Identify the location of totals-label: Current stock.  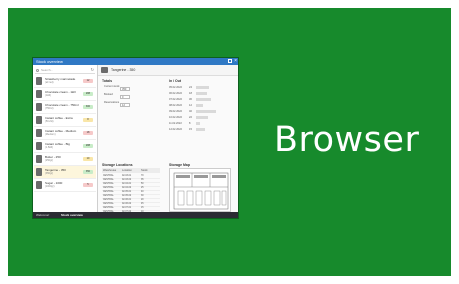
(112, 86).